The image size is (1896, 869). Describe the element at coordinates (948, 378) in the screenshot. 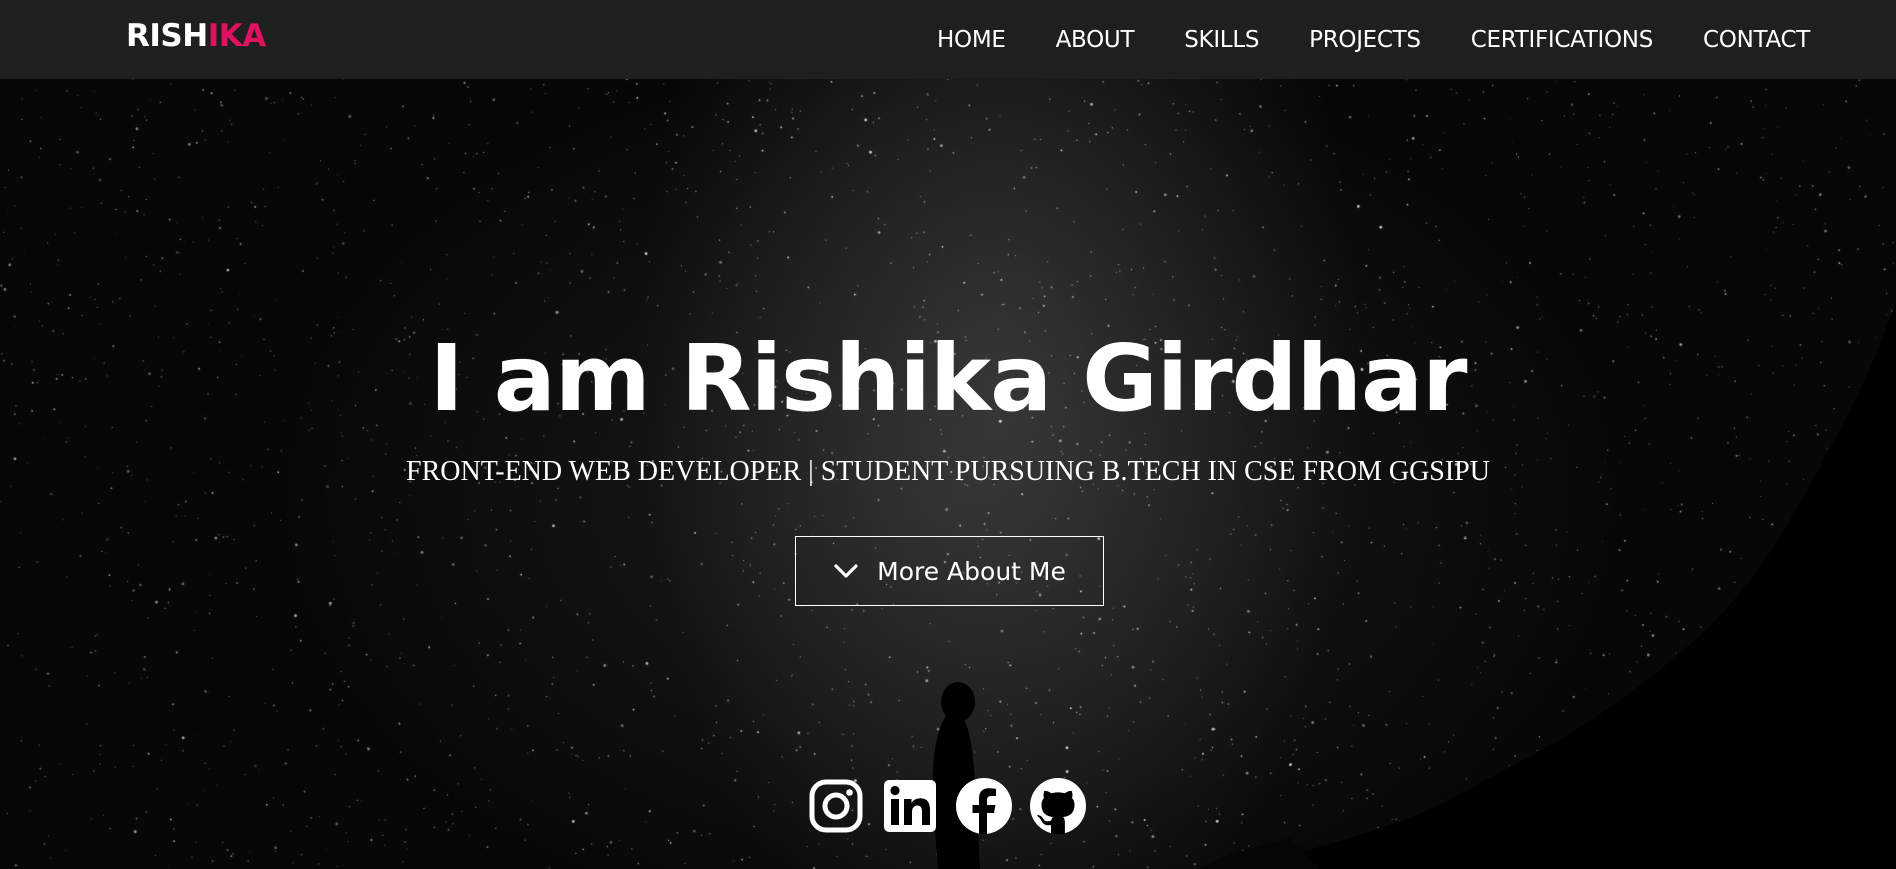

I see `hero-title: I am Rishika Girdhar` at that location.